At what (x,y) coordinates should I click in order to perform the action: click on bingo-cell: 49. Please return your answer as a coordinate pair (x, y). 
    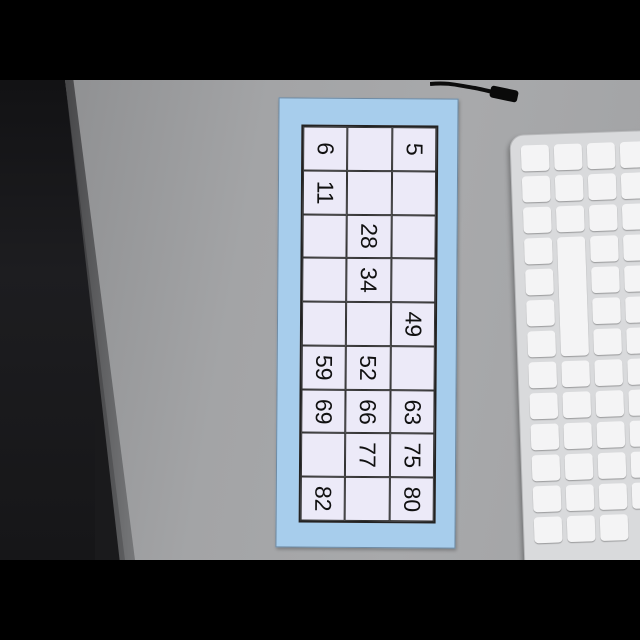
    Looking at the image, I should click on (413, 324).